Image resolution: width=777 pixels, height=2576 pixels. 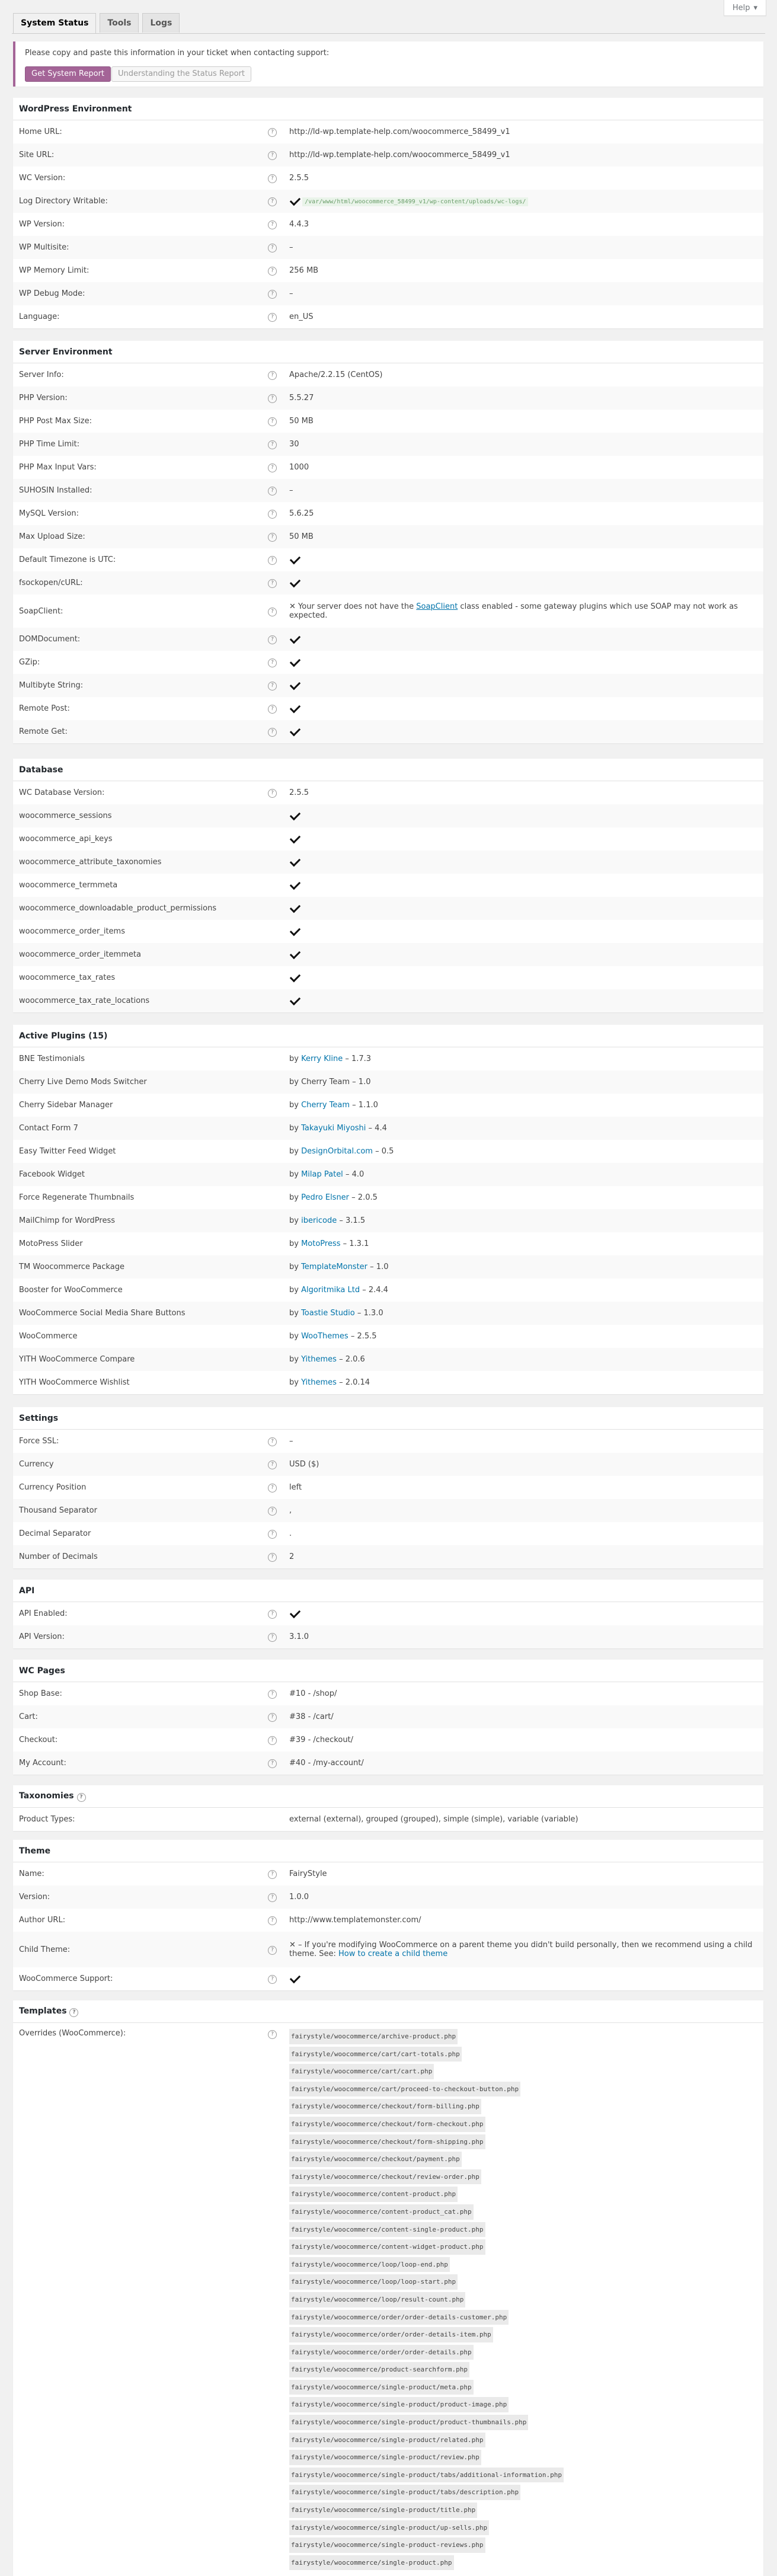 What do you see at coordinates (137, 1105) in the screenshot?
I see `plugin-name-link: Cherry Sidebar Manager` at bounding box center [137, 1105].